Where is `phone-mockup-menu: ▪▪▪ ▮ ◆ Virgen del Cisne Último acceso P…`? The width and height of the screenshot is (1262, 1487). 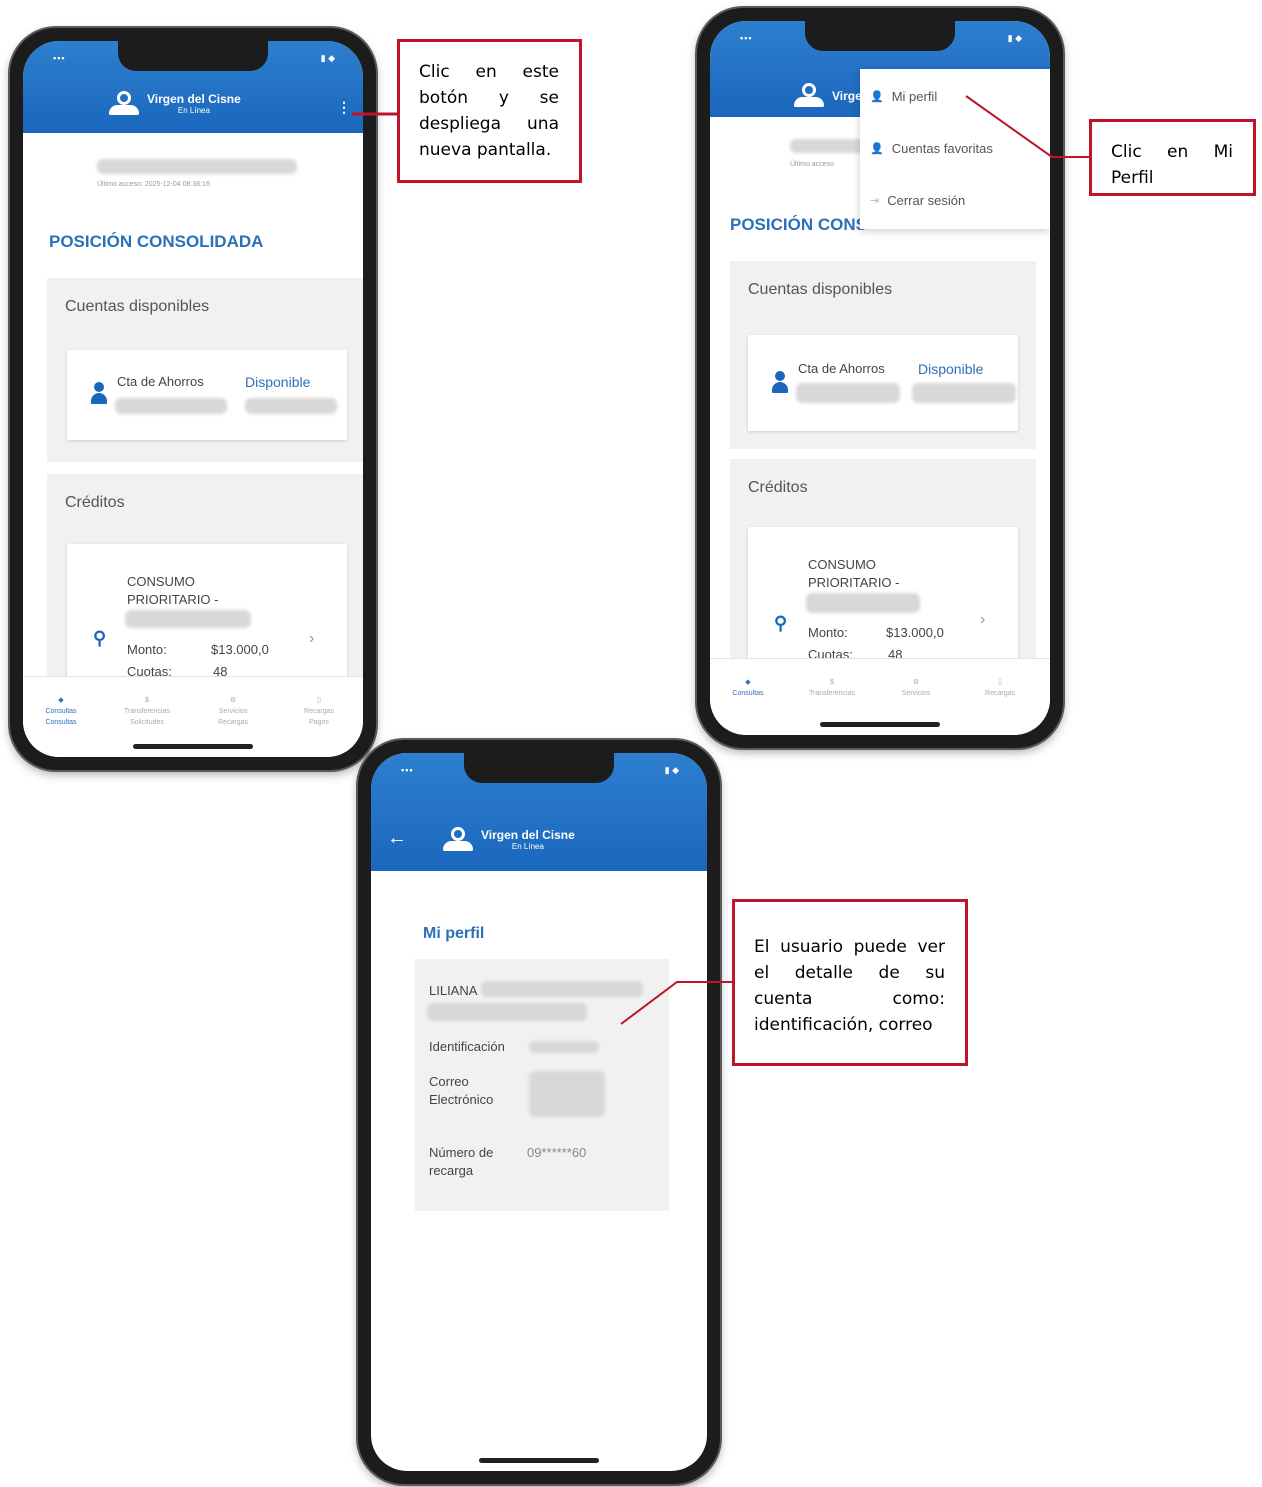
phone-mockup-menu: ▪▪▪ ▮ ◆ Virgen del Cisne Último acceso P… is located at coordinates (880, 378).